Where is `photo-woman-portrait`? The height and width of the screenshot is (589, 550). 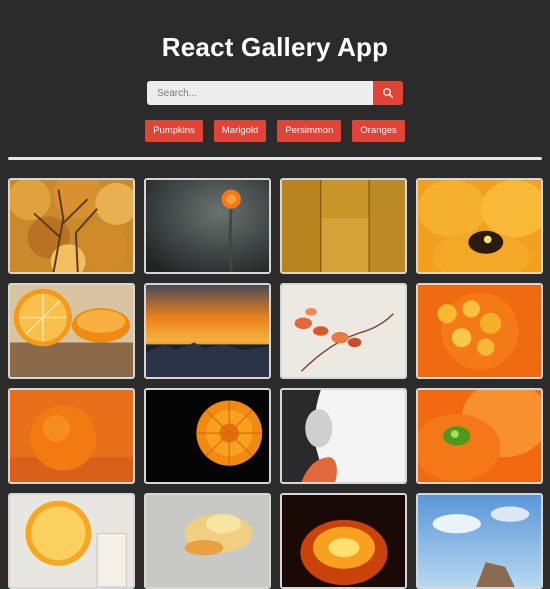 photo-woman-portrait is located at coordinates (343, 436).